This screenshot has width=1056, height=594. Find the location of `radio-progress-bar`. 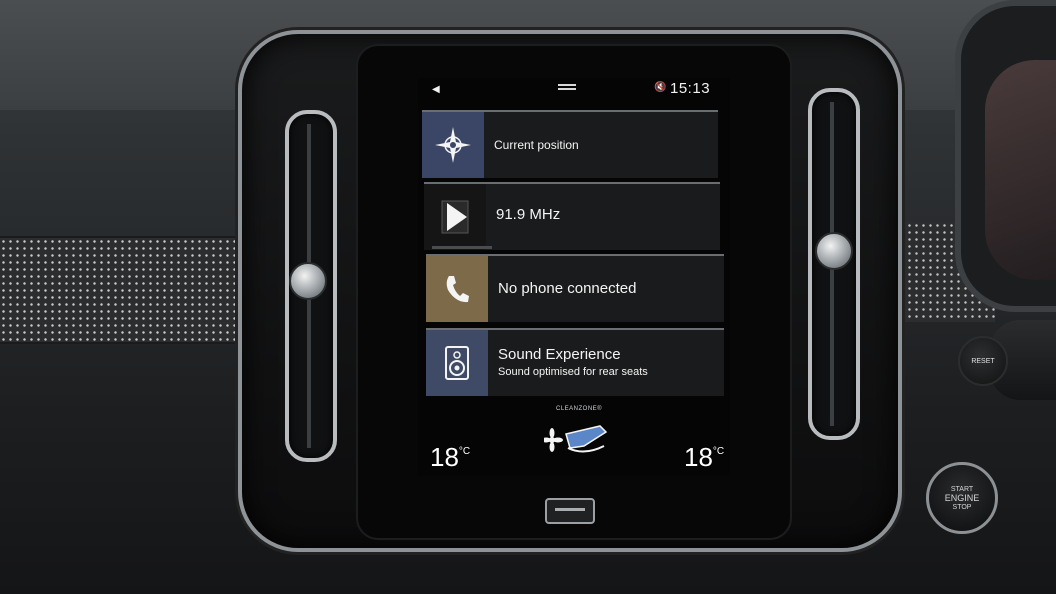

radio-progress-bar is located at coordinates (462, 247).